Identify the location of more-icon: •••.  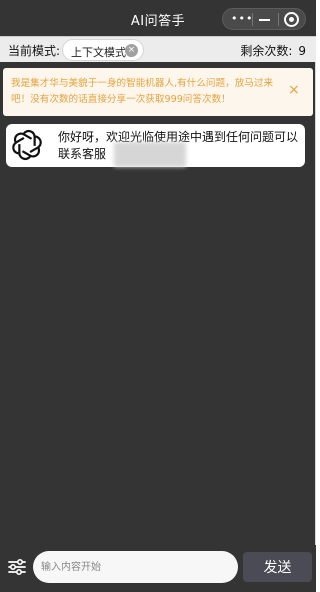
(241, 19).